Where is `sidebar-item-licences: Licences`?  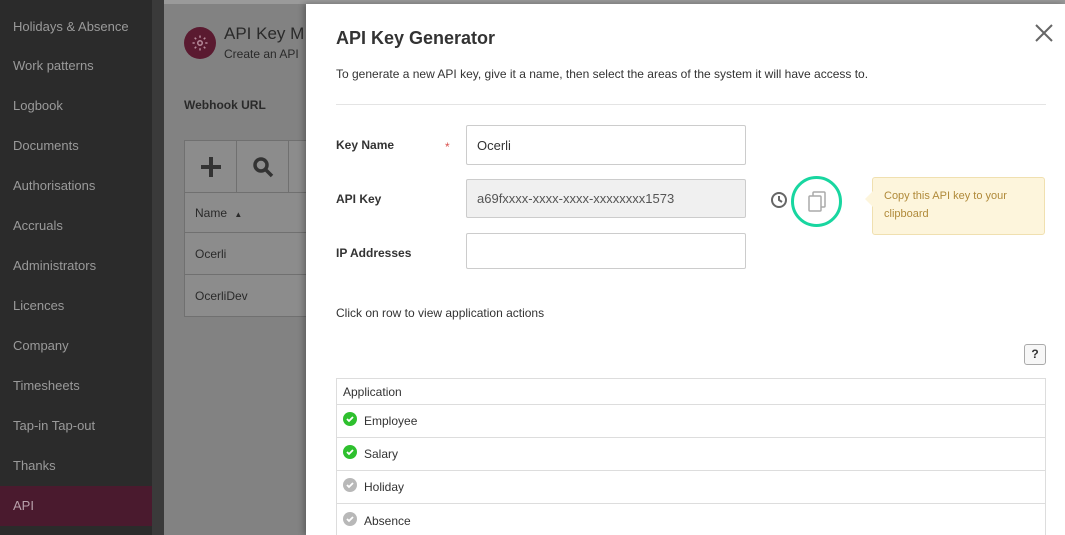
sidebar-item-licences: Licences is located at coordinates (76, 306).